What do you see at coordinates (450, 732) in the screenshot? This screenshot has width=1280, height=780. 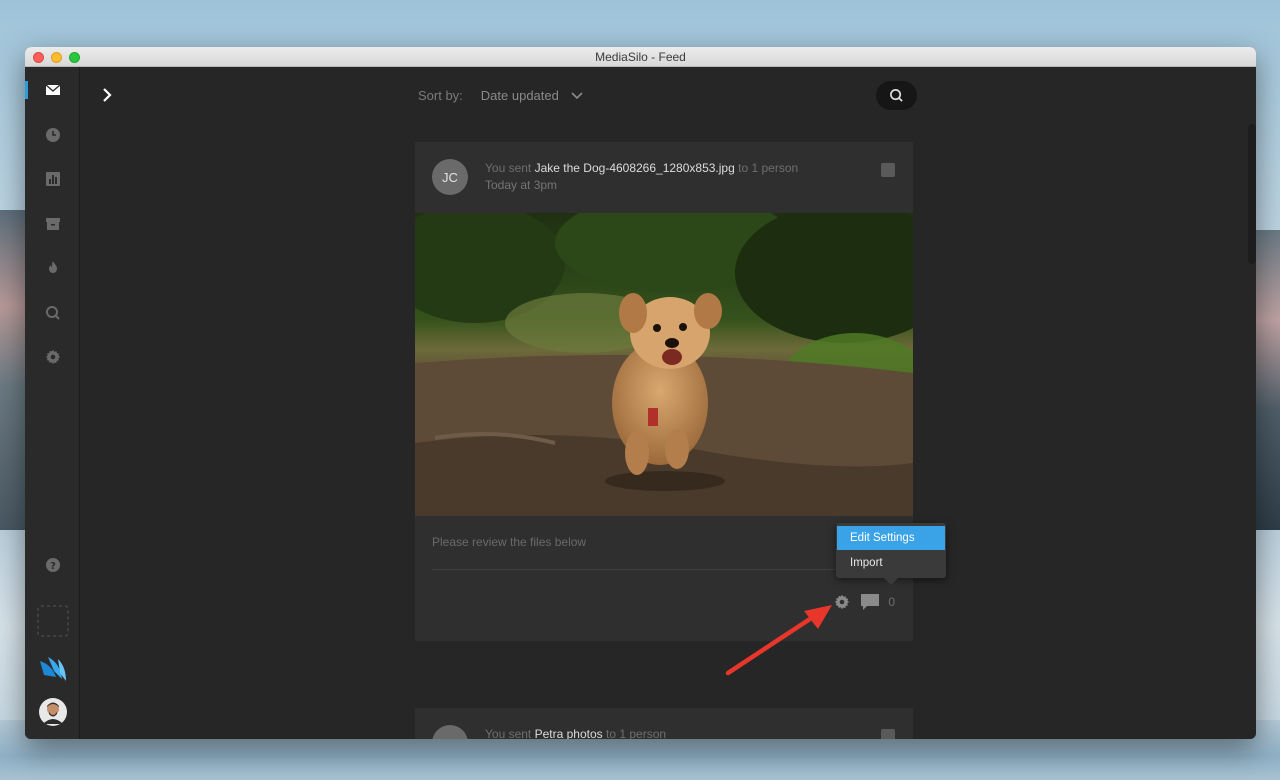 I see `sender-avatar` at bounding box center [450, 732].